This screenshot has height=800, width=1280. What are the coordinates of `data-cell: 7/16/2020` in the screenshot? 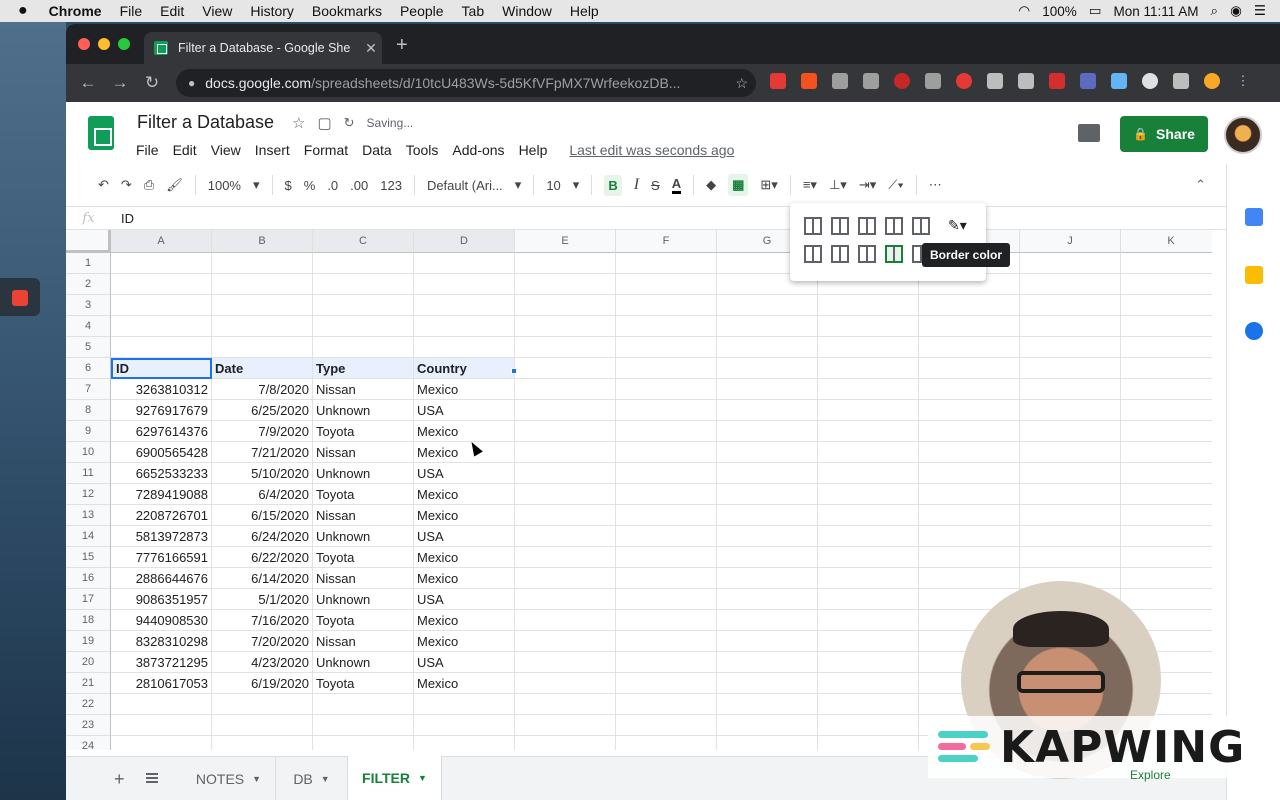 It's located at (262, 620).